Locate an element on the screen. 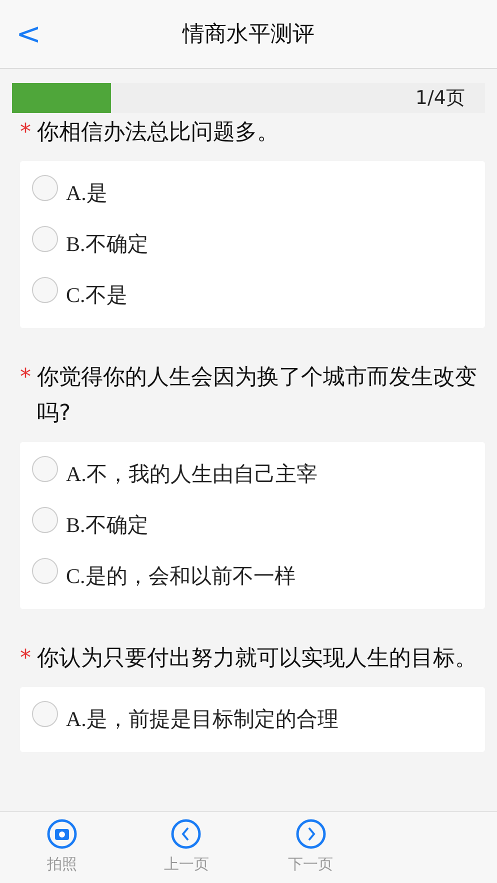 The image size is (497, 883). option-label: C.是的，会和以前不一样 is located at coordinates (181, 576).